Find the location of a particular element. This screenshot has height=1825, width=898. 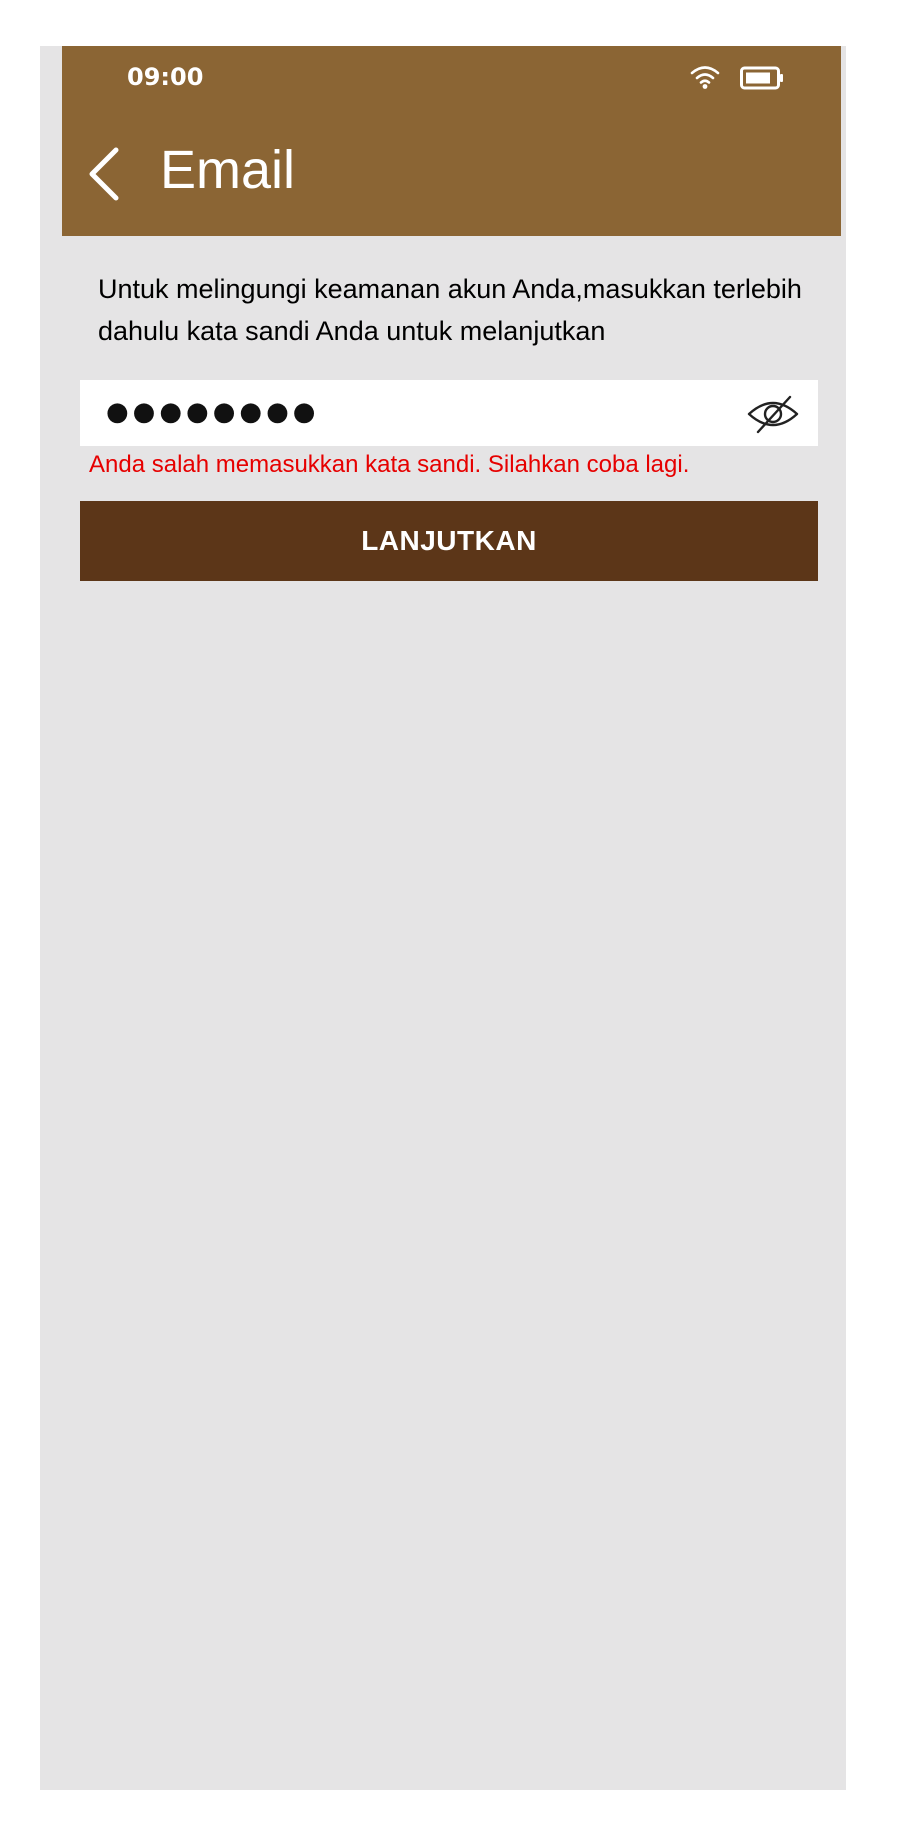

continue-button: LANJUTKAN is located at coordinates (449, 541).